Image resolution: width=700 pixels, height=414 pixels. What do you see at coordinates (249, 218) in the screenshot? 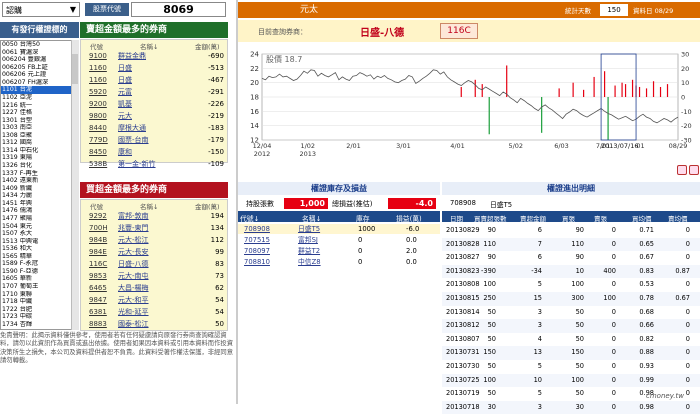
I see `inv-col-code: 代號↓` at bounding box center [249, 218].